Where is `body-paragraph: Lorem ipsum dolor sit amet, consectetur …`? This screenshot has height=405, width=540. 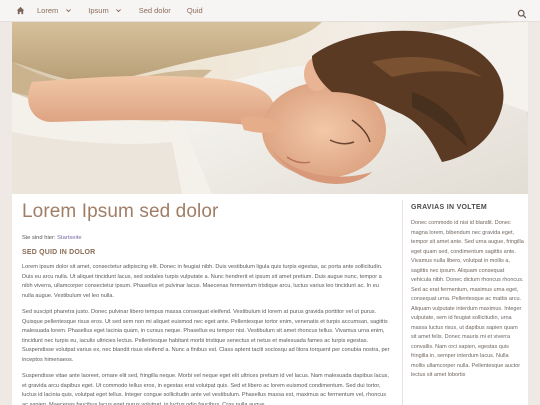 body-paragraph: Lorem ipsum dolor sit amet, consectetur … is located at coordinates (202, 281).